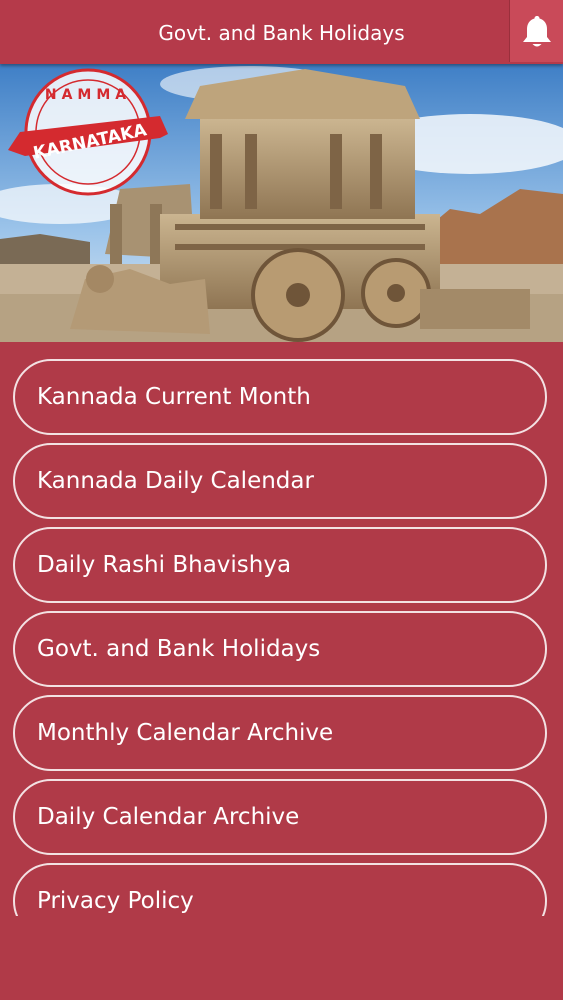 Image resolution: width=563 pixels, height=1000 pixels. I want to click on menu-item-govt-bank-holidays: Govt. and Bank Holidays, so click(280, 649).